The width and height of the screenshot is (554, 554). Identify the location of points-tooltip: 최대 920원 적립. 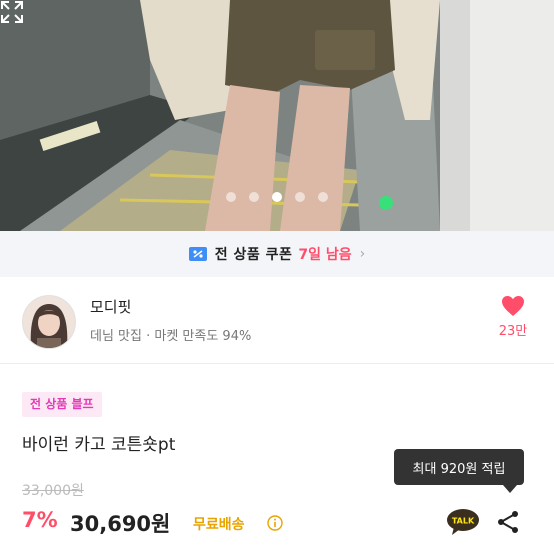
(459, 467).